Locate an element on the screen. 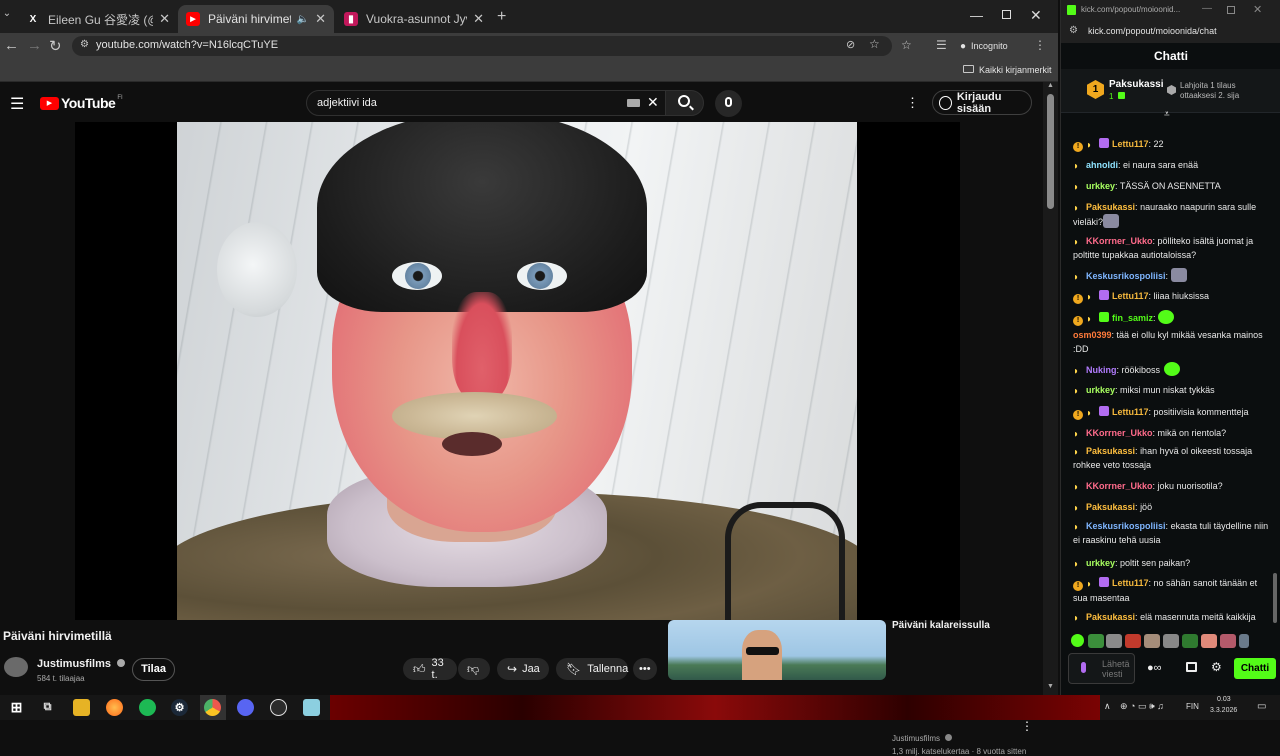  chat-maximize-button is located at coordinates (1231, 10).